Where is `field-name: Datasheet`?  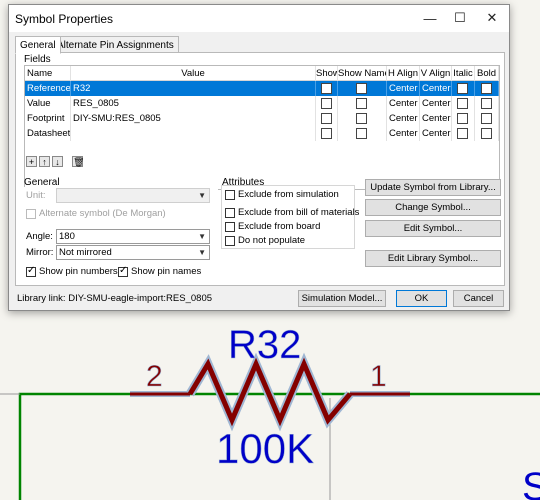
field-name: Datasheet is located at coordinates (48, 133).